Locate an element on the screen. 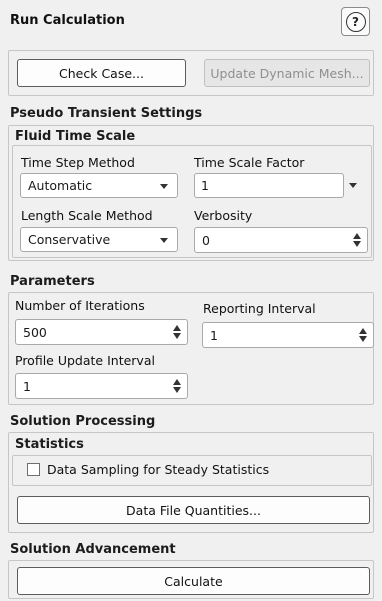  help-button: ? is located at coordinates (355, 21).